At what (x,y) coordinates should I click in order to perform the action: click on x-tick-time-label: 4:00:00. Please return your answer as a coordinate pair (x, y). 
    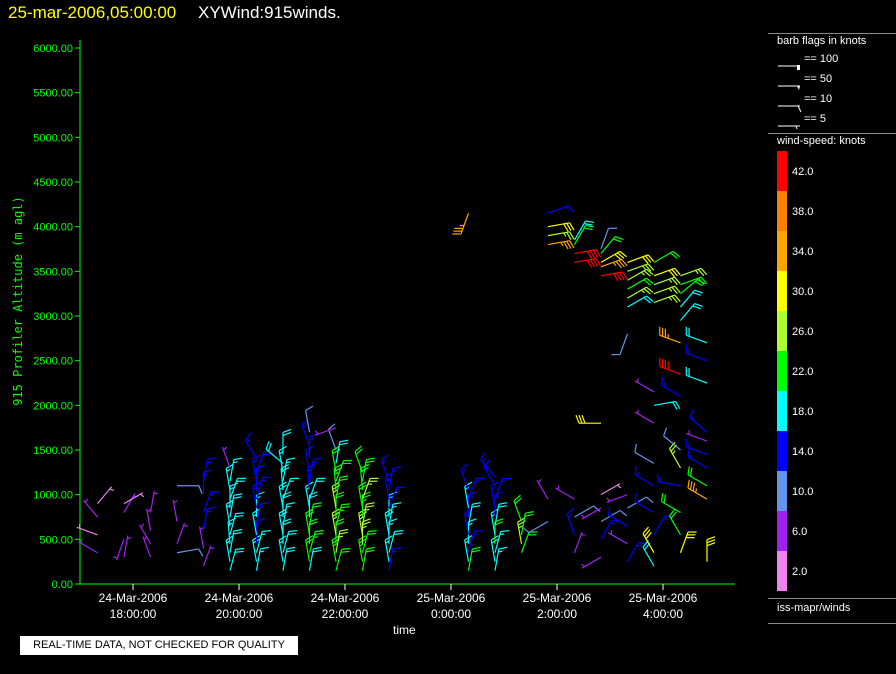
    Looking at the image, I should click on (663, 614).